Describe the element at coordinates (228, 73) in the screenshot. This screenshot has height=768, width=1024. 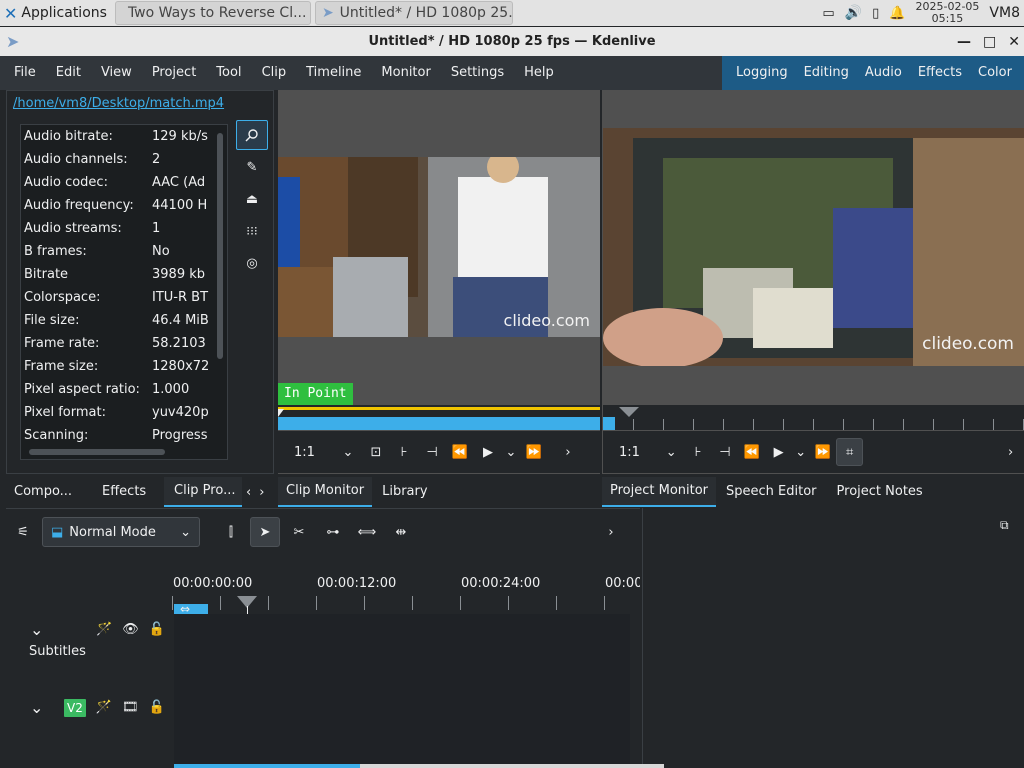
I see `menu-tool: Tool` at that location.